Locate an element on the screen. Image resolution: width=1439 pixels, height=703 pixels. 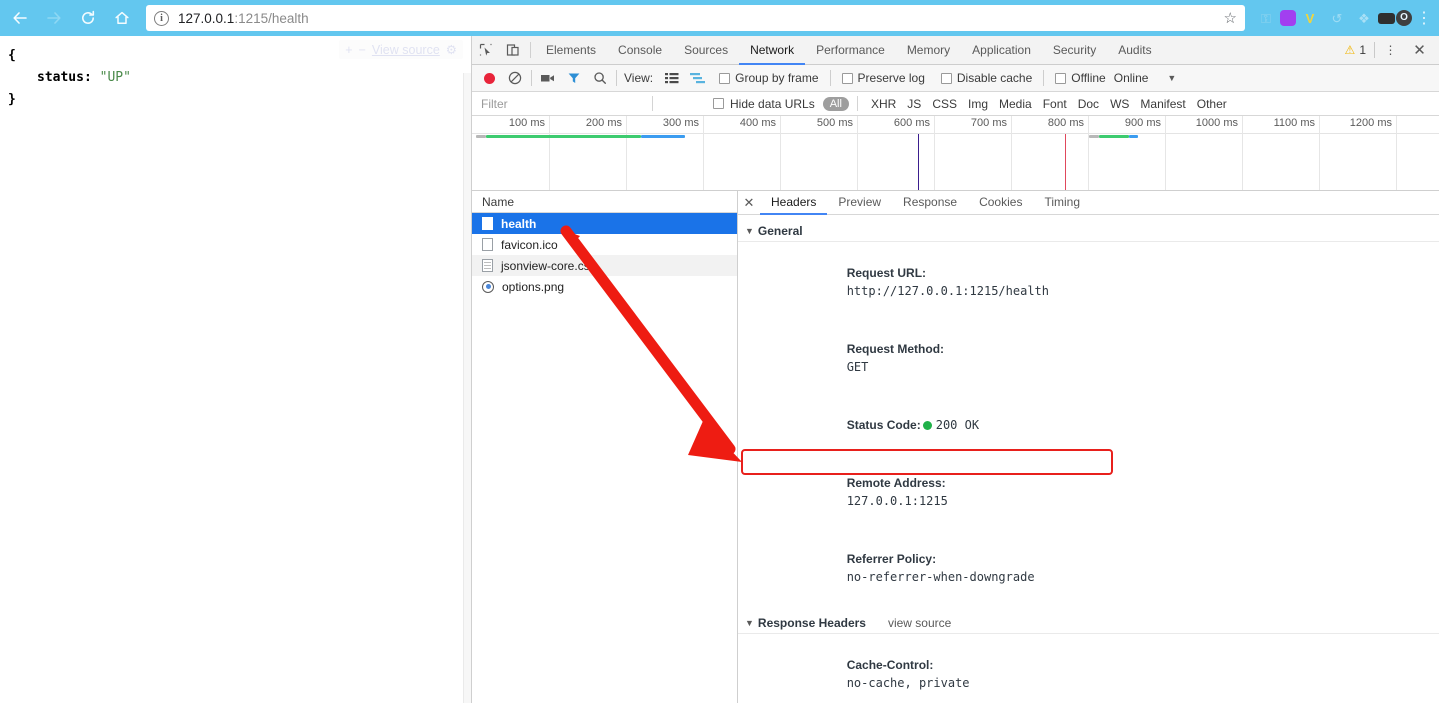
group-by-frame-checkbox: Group by frame is located at coordinates (768, 78).